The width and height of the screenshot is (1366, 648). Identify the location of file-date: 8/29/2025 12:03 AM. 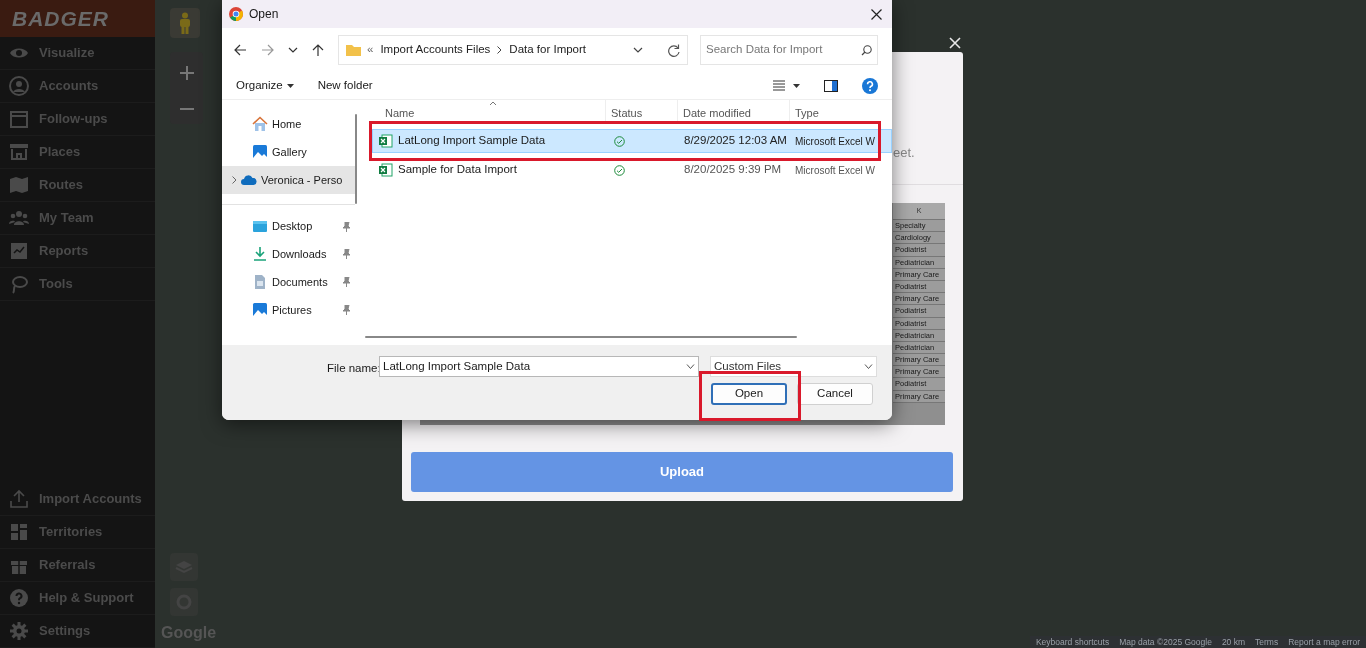
(735, 141).